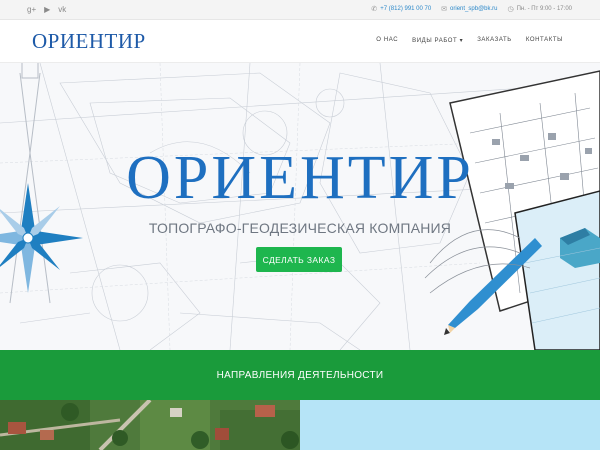  What do you see at coordinates (544, 40) in the screenshot?
I see `nav-item-contacts: КОНТАКТЫ` at bounding box center [544, 40].